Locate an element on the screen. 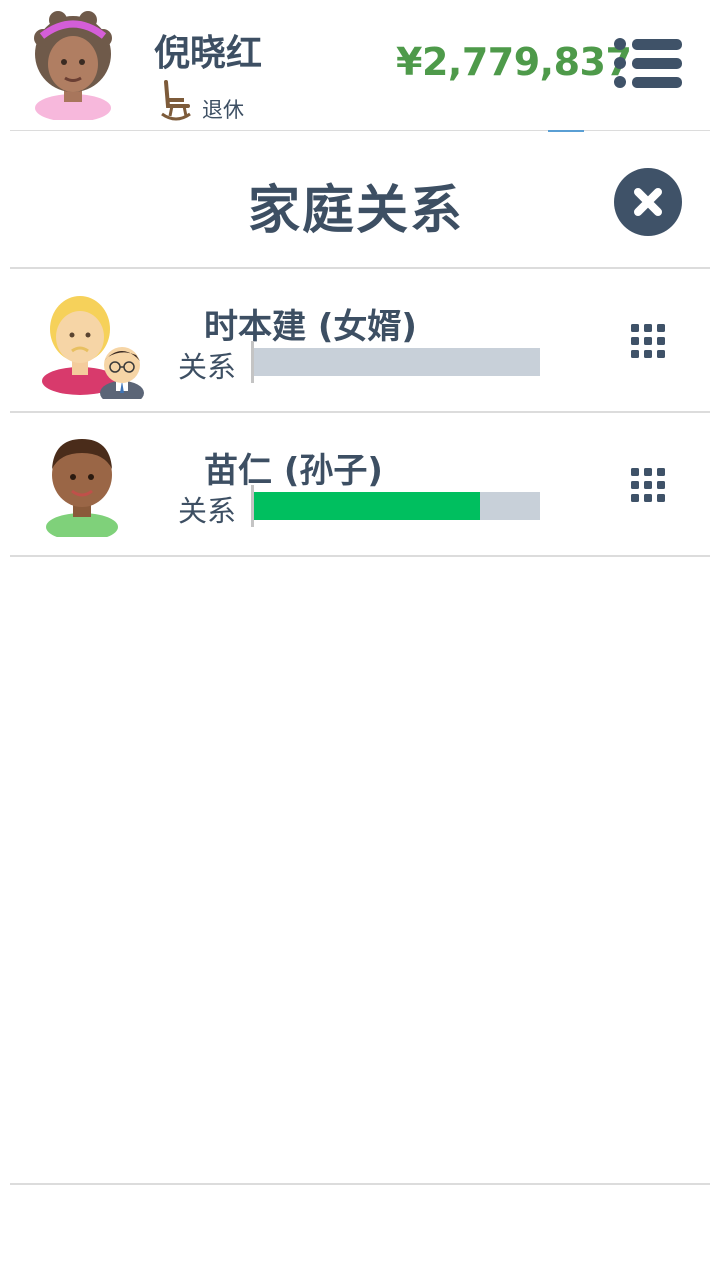 This screenshot has width=720, height=1280. close-icon is located at coordinates (648, 202).